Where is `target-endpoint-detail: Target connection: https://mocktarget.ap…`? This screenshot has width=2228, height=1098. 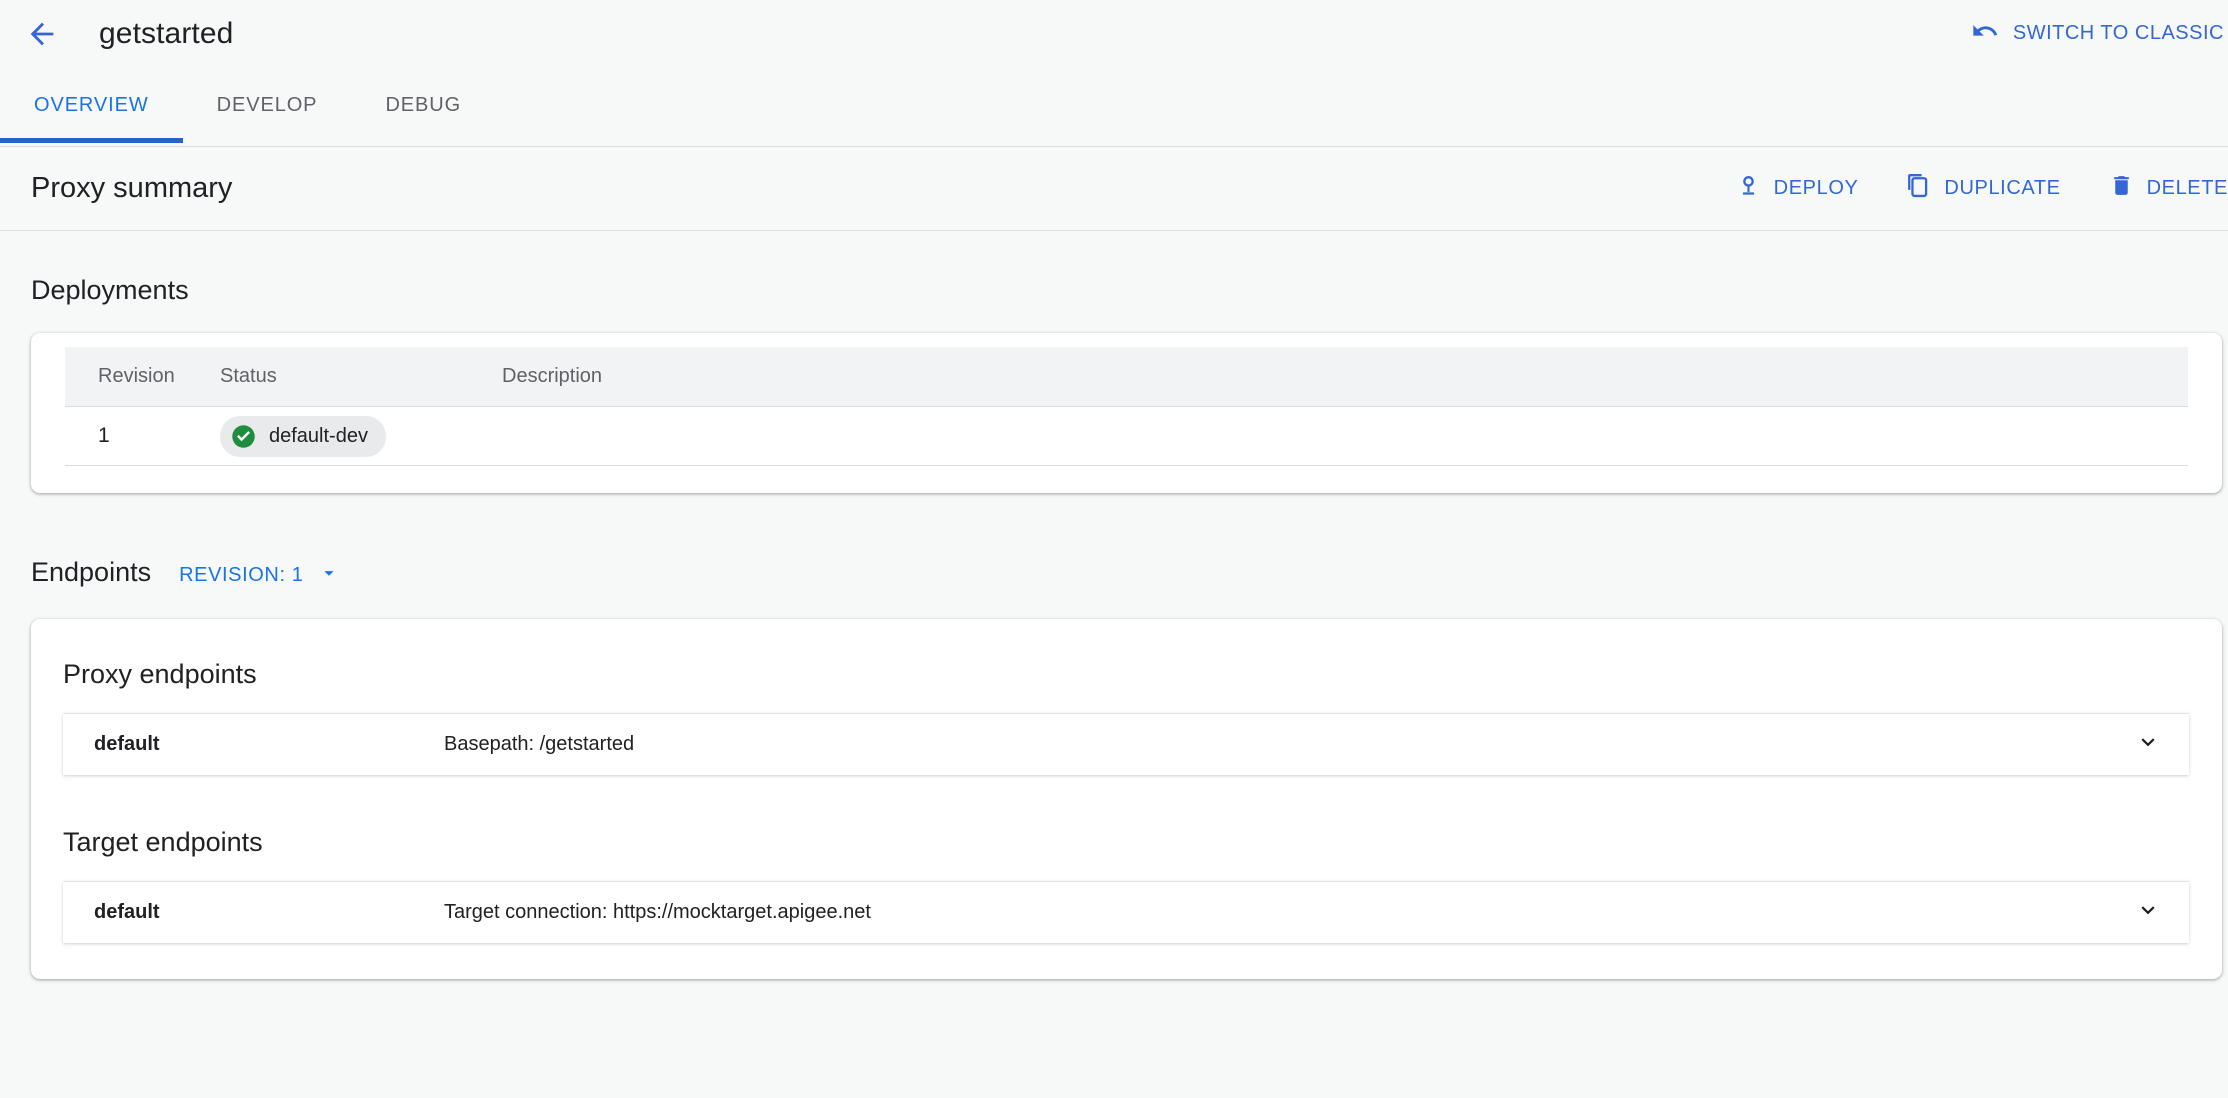 target-endpoint-detail: Target connection: https://mocktarget.ap… is located at coordinates (657, 911).